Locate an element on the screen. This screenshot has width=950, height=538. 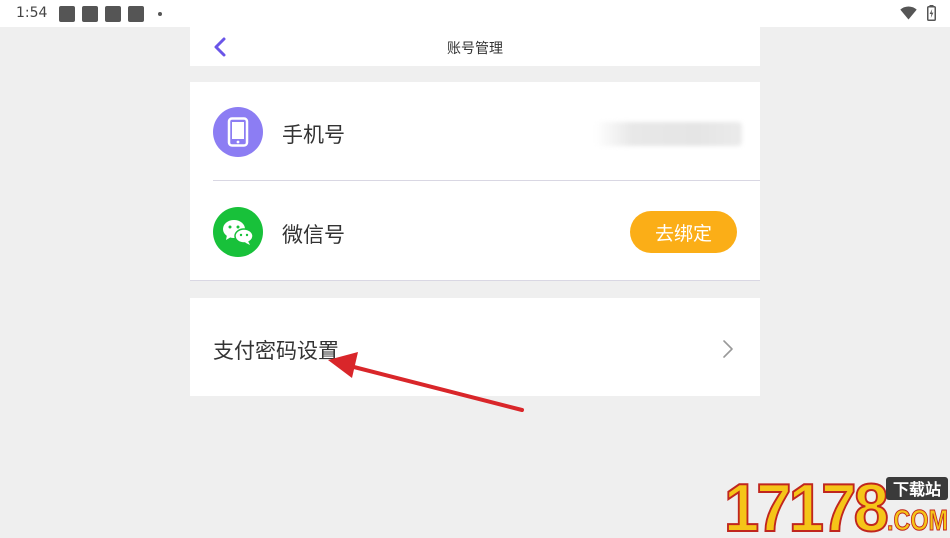
notification-icons is located at coordinates (110, 14).